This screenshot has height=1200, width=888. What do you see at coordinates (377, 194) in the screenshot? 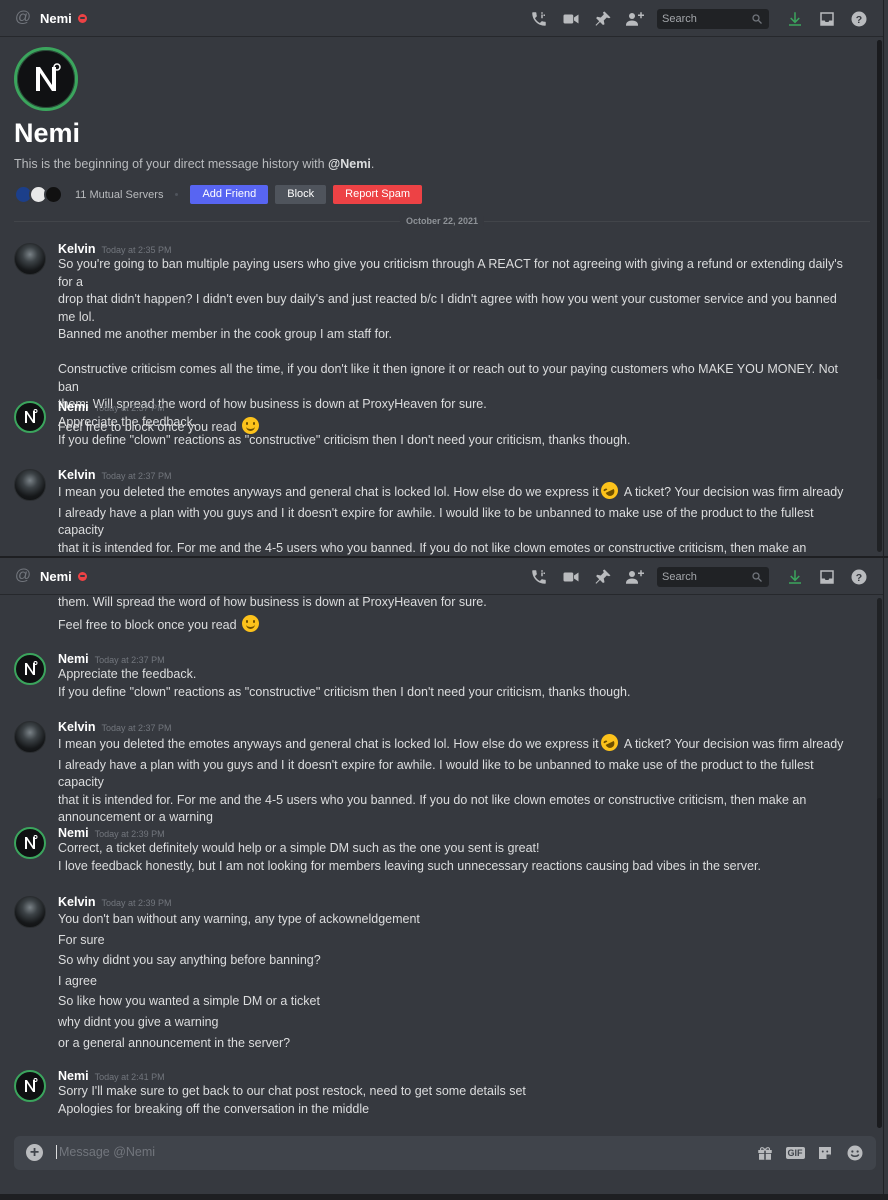
I see `report-spam-button: Report Spam` at bounding box center [377, 194].